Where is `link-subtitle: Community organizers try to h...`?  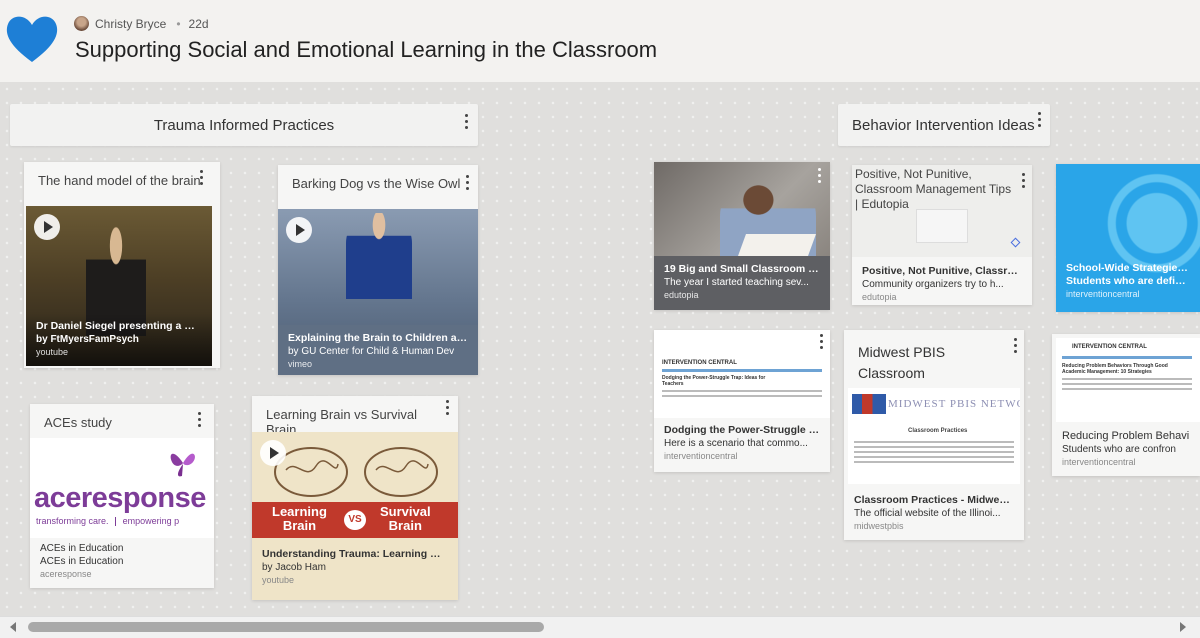
link-subtitle: Community organizers try to h... is located at coordinates (933, 284).